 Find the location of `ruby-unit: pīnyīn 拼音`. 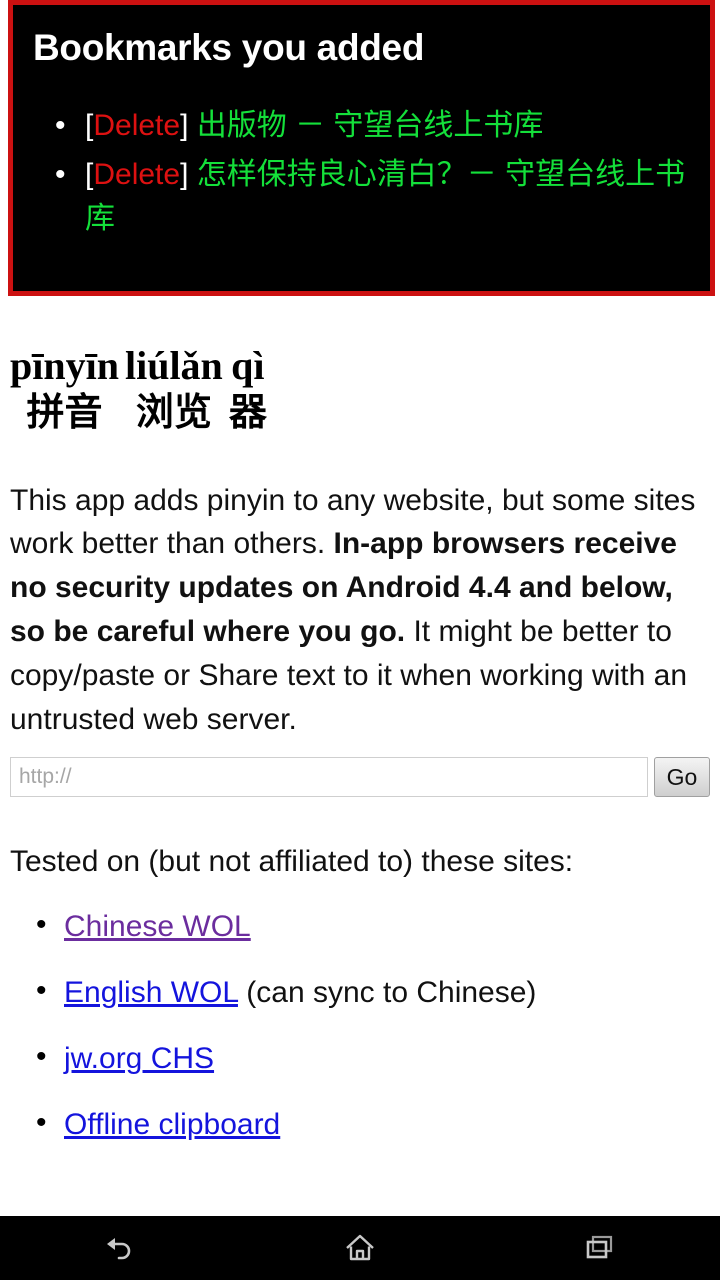

ruby-unit: pīnyīn 拼音 is located at coordinates (64, 390).